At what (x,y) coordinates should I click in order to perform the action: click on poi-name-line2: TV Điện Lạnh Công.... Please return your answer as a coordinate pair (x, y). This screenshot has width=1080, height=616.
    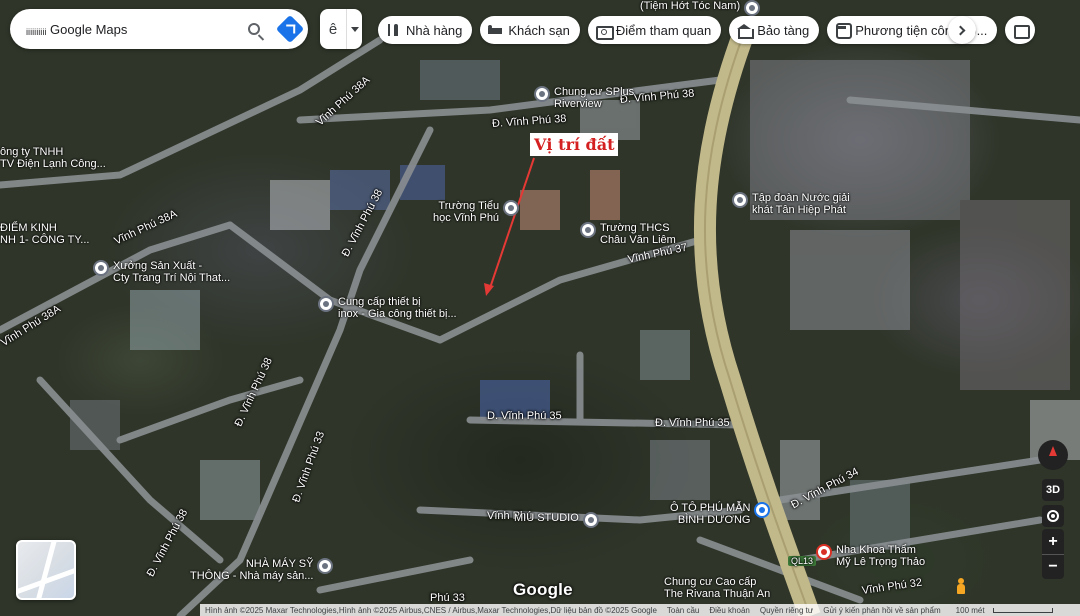
    Looking at the image, I should click on (53, 164).